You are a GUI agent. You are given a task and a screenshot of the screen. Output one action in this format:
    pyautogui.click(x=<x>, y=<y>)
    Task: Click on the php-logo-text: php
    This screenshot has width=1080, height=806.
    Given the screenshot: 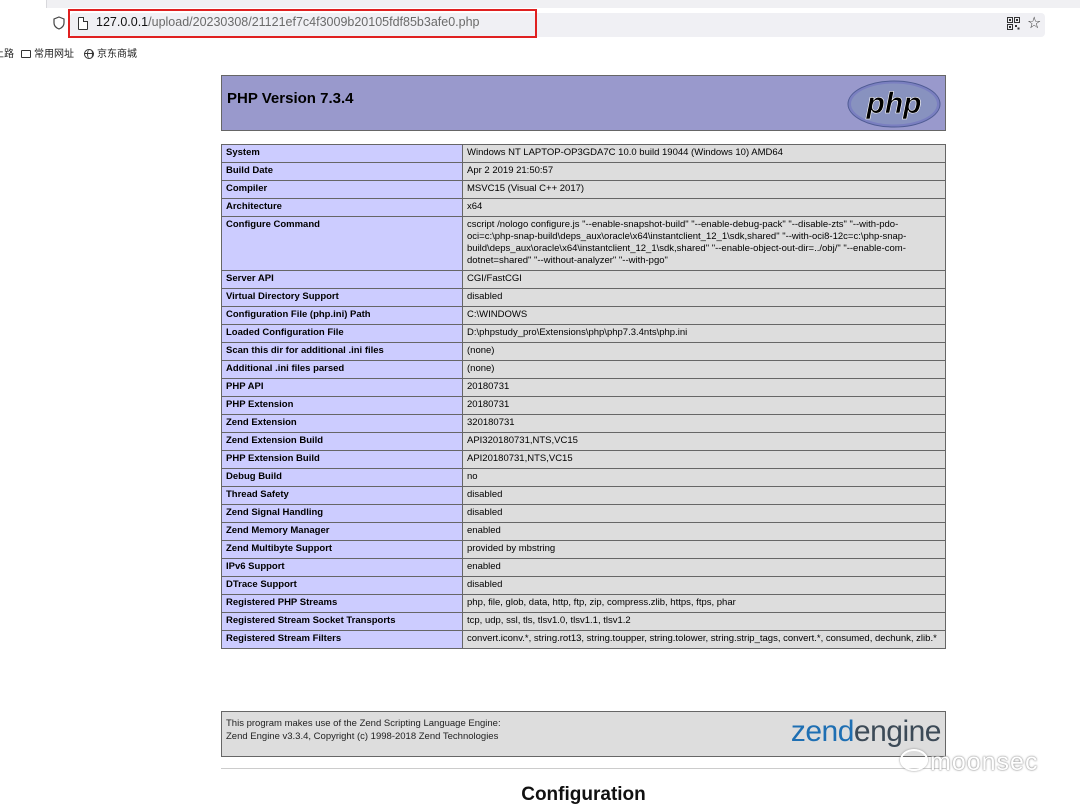 What is the action you would take?
    pyautogui.click(x=894, y=103)
    